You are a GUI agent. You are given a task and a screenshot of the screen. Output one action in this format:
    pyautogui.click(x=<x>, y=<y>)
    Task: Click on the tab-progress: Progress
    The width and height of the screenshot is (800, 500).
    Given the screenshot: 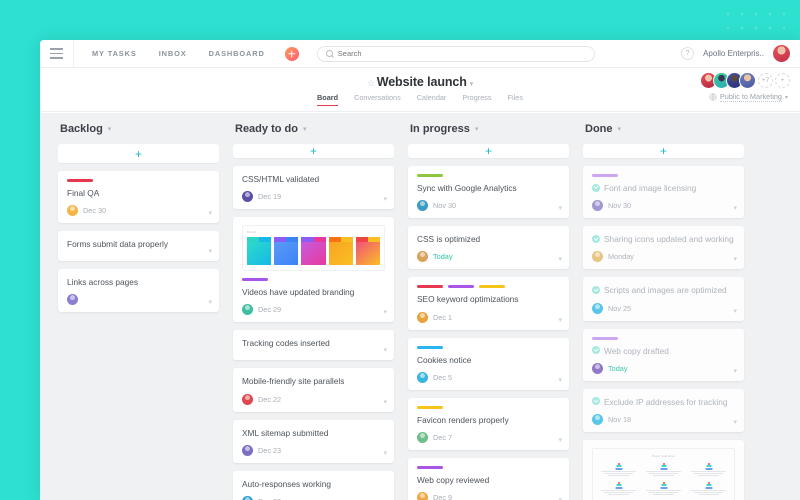 What is the action you would take?
    pyautogui.click(x=476, y=99)
    